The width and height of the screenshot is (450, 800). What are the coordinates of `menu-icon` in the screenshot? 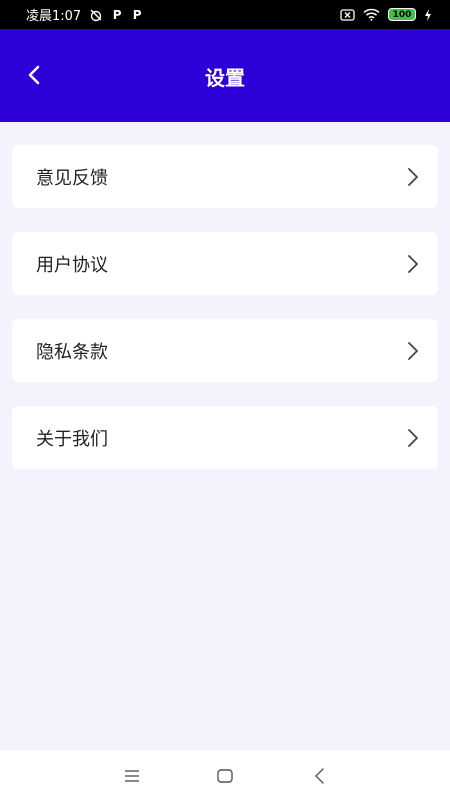 It's located at (132, 776).